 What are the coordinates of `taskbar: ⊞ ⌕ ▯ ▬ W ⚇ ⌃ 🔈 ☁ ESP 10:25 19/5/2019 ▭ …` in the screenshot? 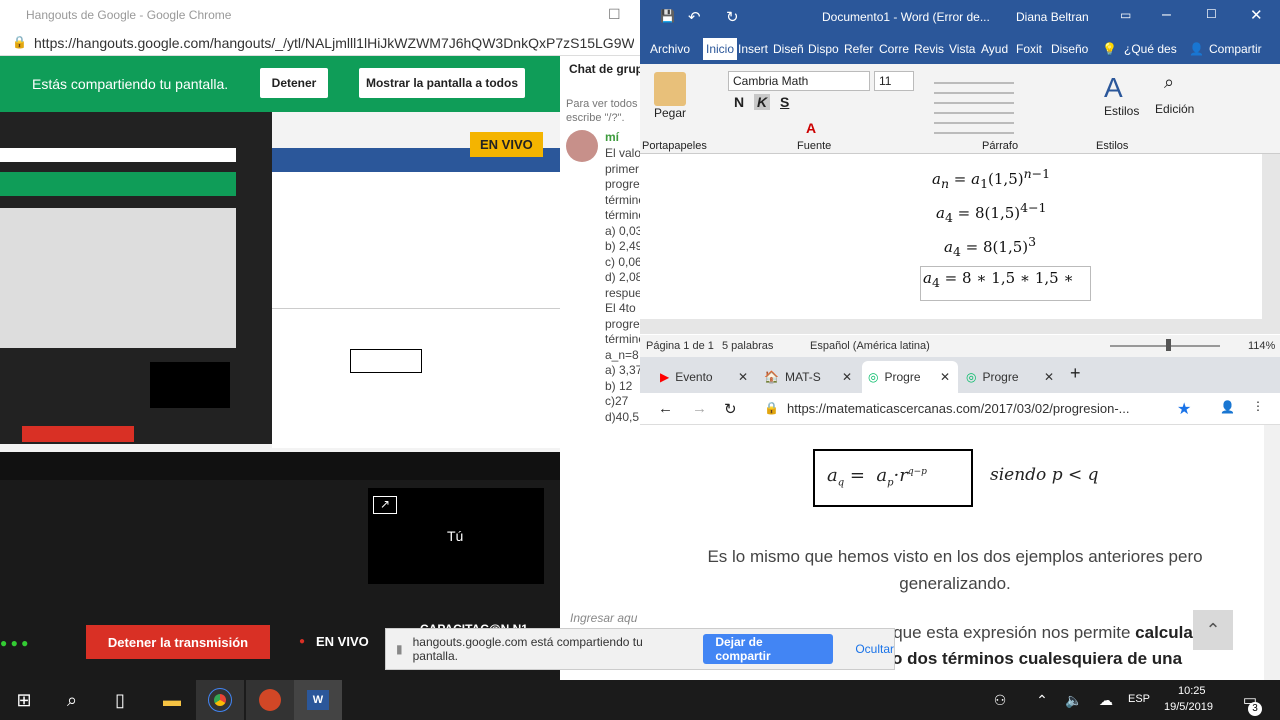 It's located at (640, 700).